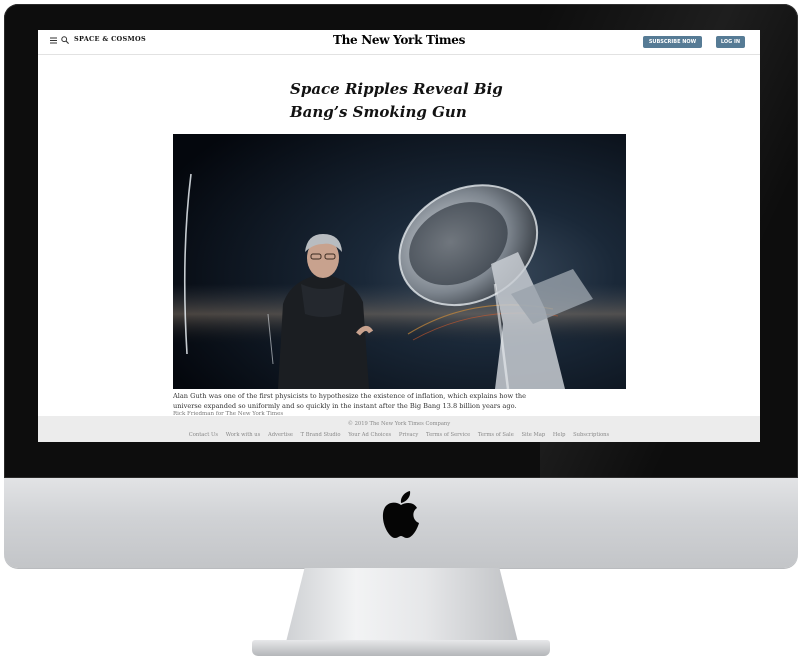 The width and height of the screenshot is (802, 664). I want to click on apple-logo-icon, so click(400, 514).